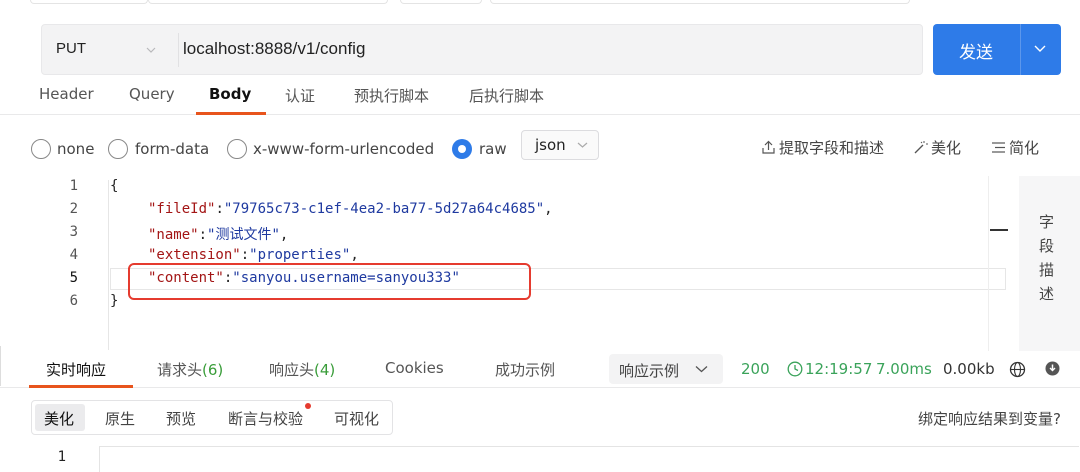 This screenshot has width=1080, height=472. I want to click on view-tab-raw: 原生, so click(120, 418).